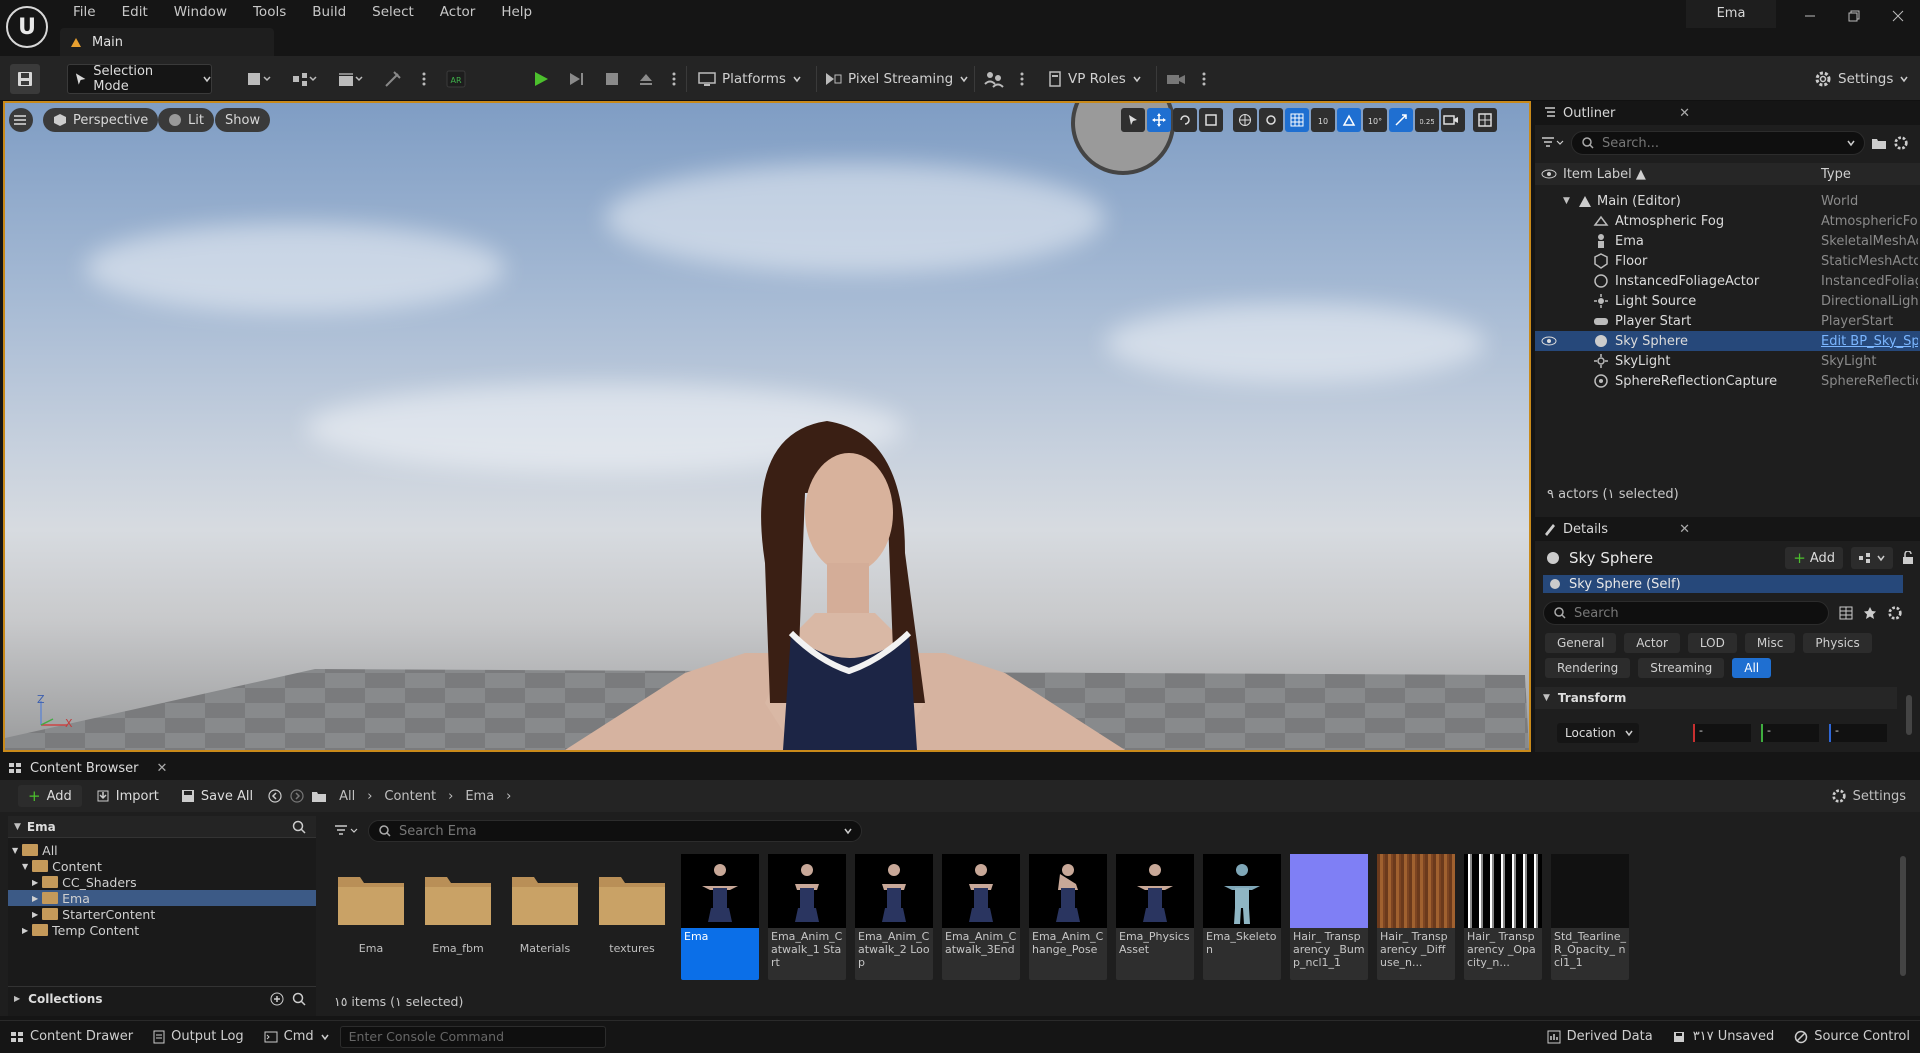 The height and width of the screenshot is (1053, 1920). I want to click on derived-data-button: Derived Data, so click(1600, 1037).